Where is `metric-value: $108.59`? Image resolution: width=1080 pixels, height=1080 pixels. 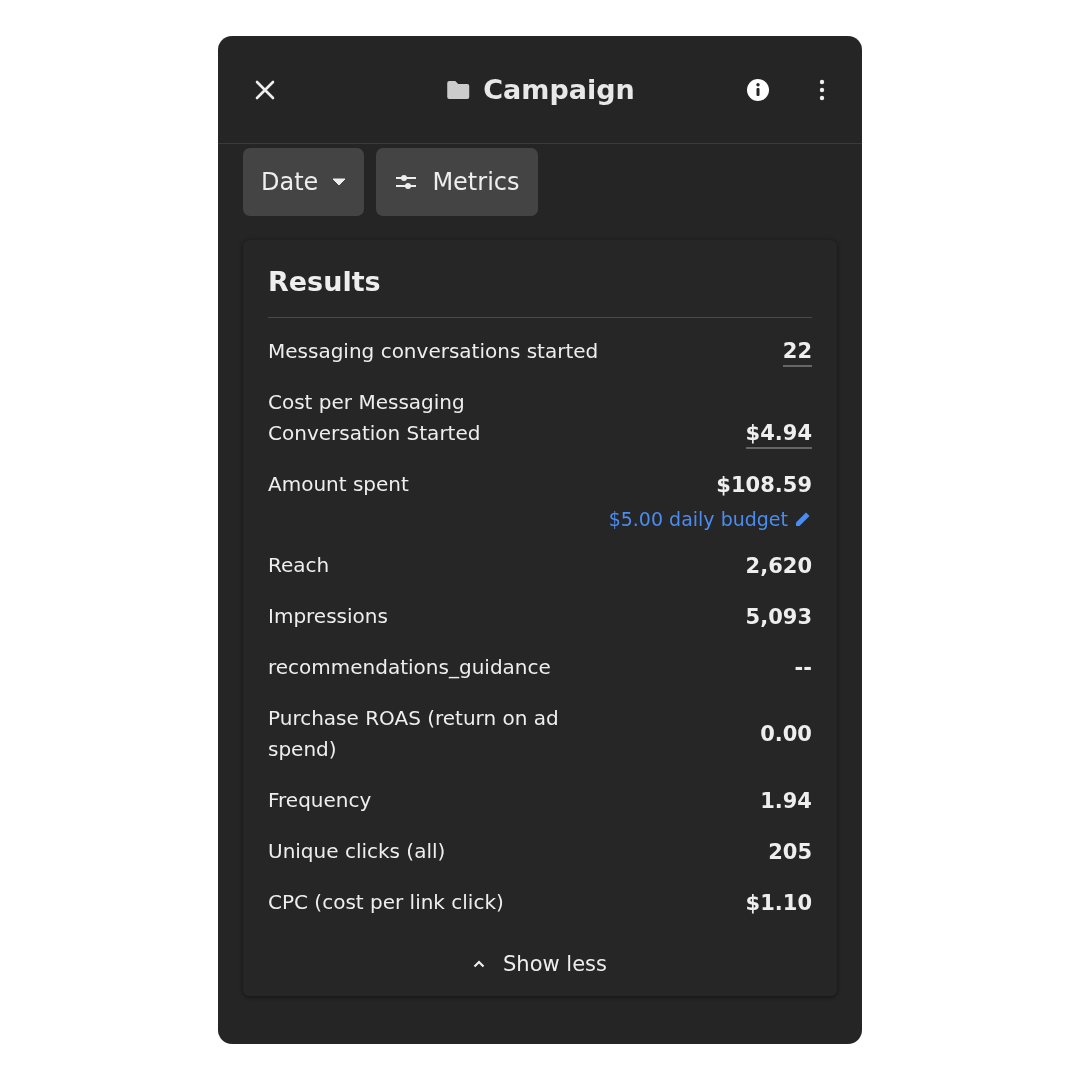
metric-value: $108.59 is located at coordinates (764, 485).